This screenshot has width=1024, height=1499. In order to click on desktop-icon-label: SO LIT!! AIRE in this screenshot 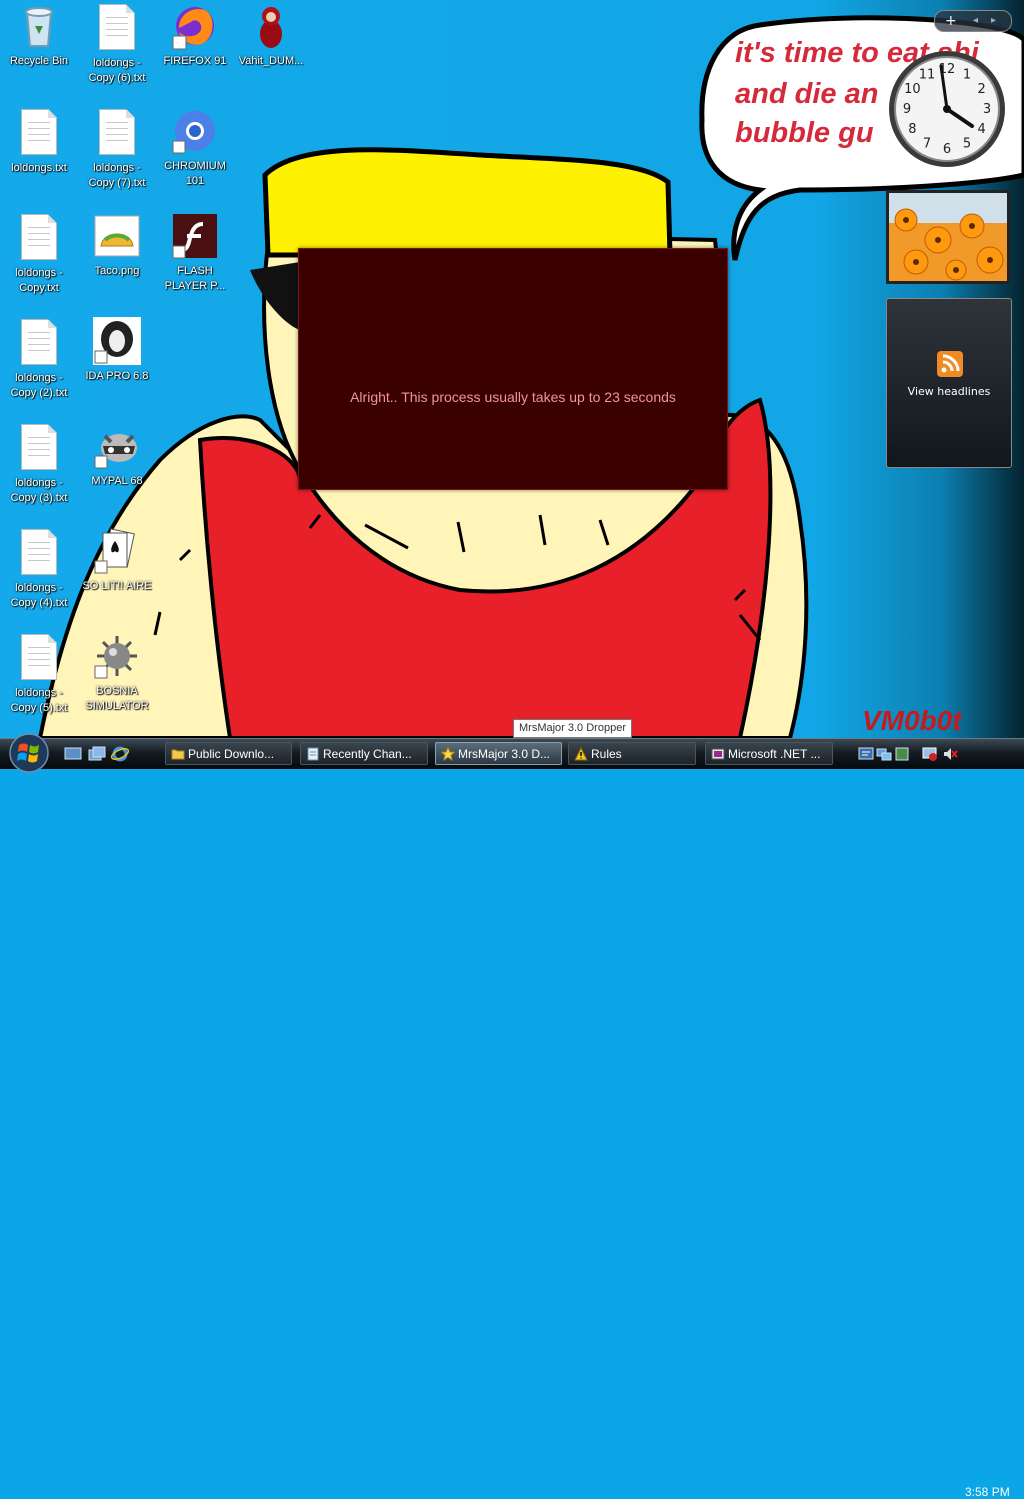, I will do `click(117, 586)`.